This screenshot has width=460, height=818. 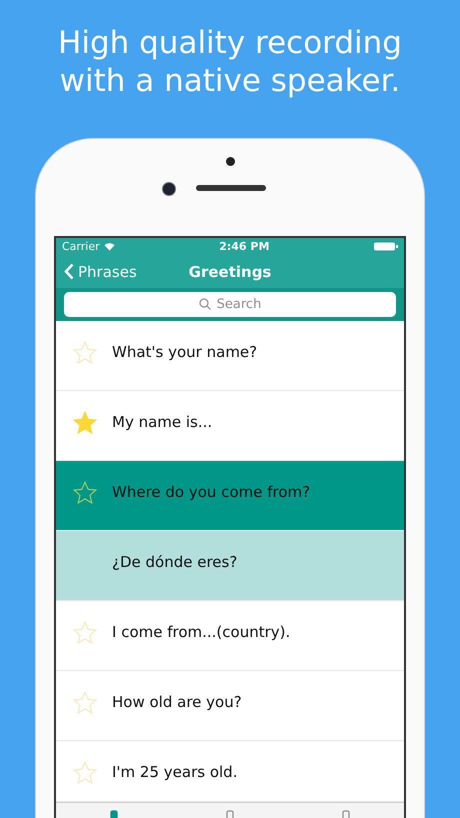 I want to click on headline: High quality recording with a native speaker., so click(x=230, y=62).